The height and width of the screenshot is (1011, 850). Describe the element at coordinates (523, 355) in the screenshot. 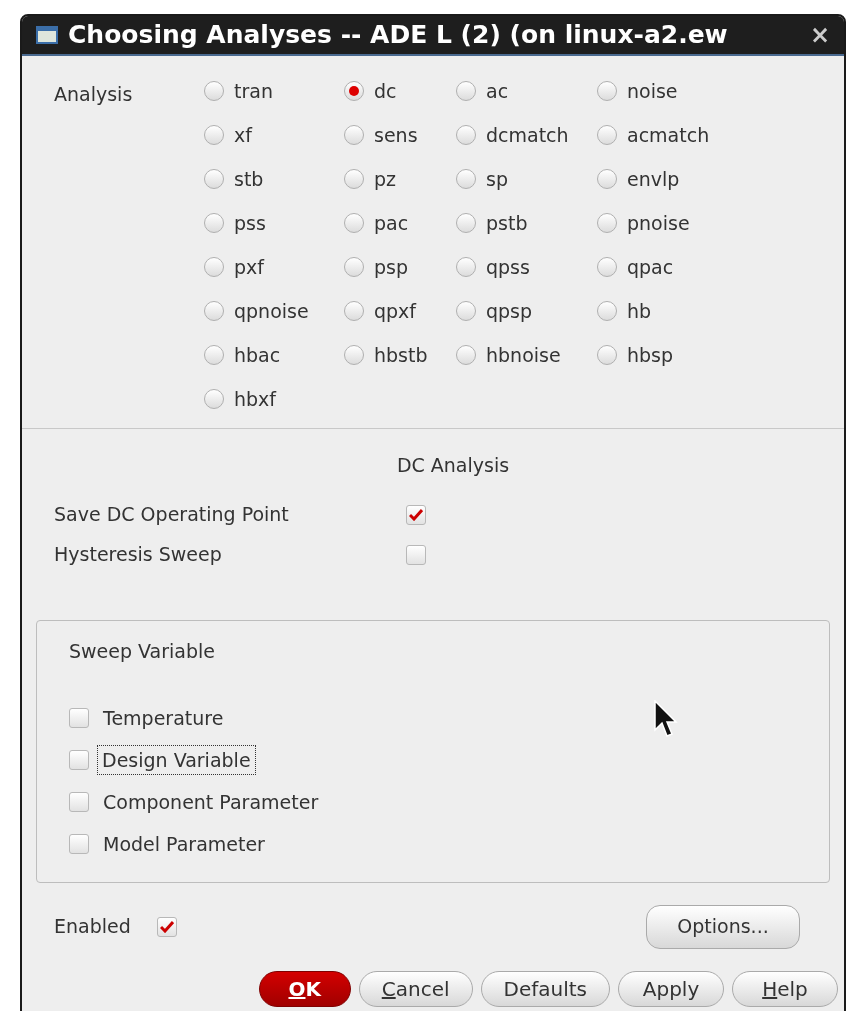

I see `radio-label: hbnoise` at that location.